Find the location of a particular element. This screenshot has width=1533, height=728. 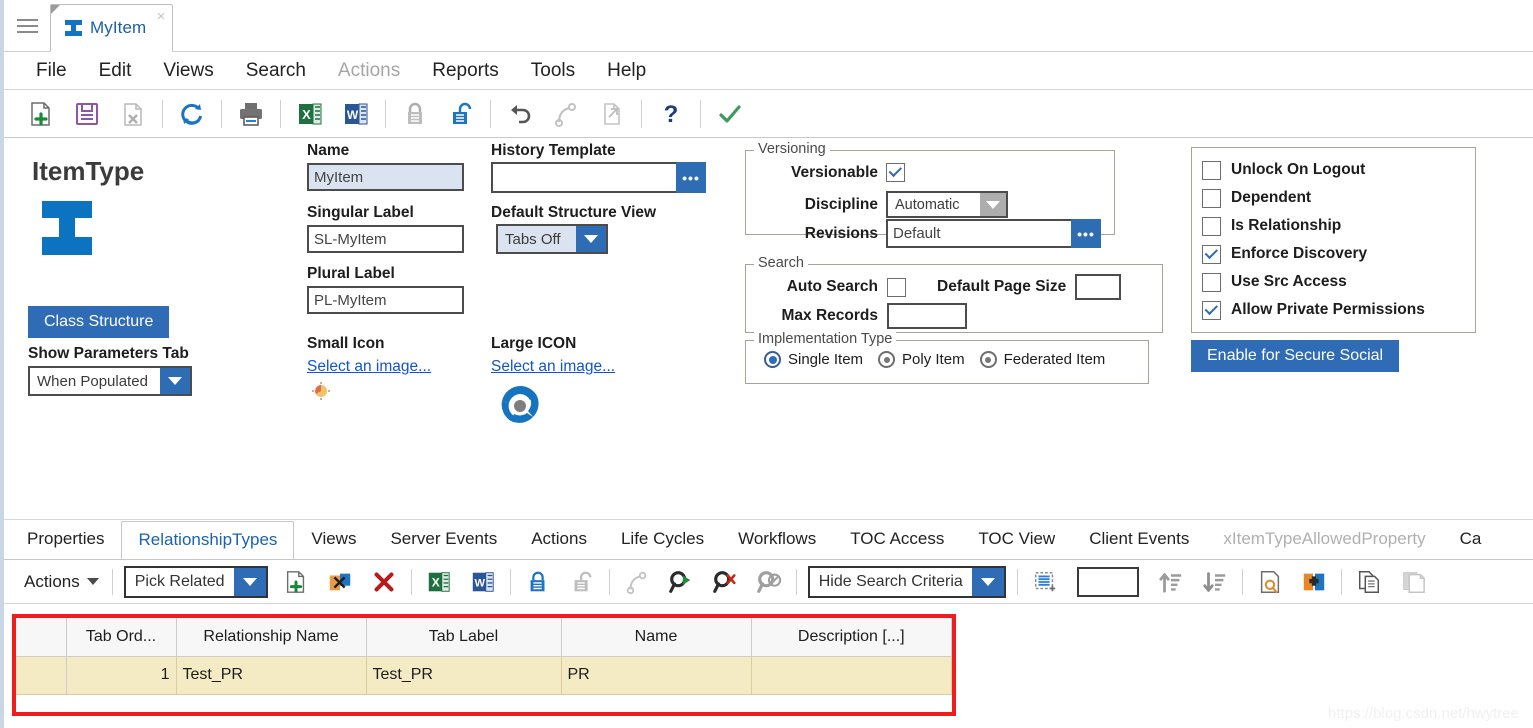

tab-relationshiptypes: RelationshipTypes is located at coordinates (208, 540).